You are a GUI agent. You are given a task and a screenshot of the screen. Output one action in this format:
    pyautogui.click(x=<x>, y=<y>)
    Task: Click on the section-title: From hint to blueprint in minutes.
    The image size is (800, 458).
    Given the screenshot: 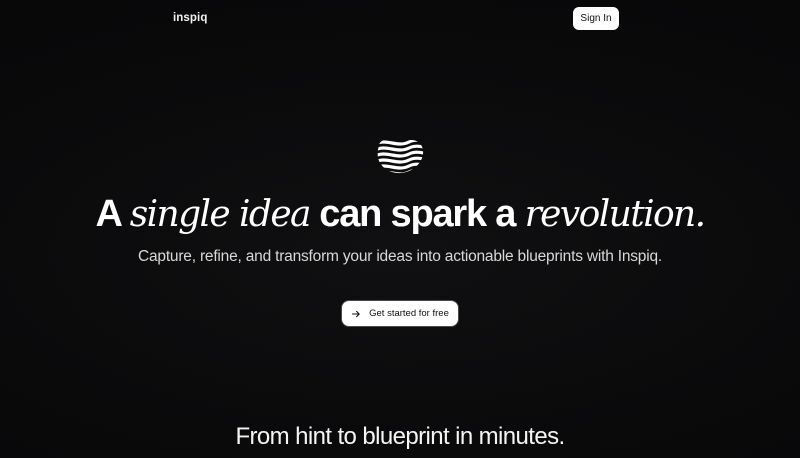 What is the action you would take?
    pyautogui.click(x=400, y=436)
    